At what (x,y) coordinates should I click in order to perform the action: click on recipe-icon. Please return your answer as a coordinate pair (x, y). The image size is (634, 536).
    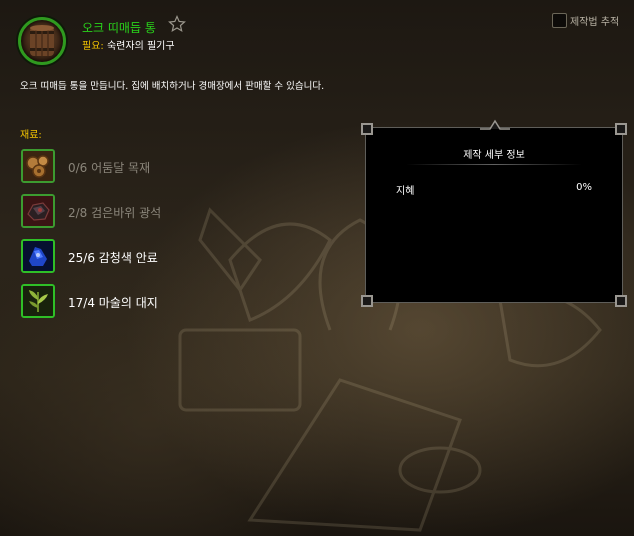
    Looking at the image, I should click on (42, 41).